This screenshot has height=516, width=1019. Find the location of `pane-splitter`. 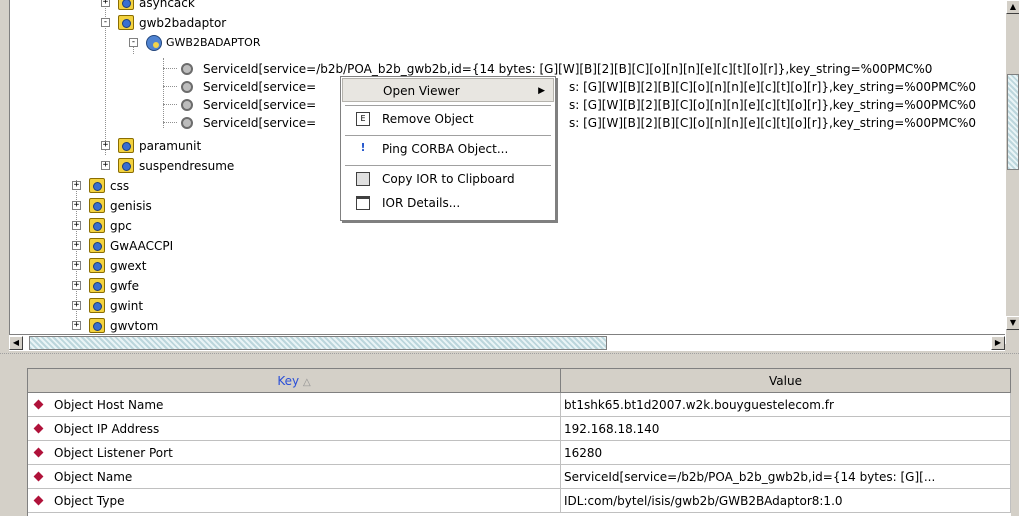

pane-splitter is located at coordinates (509, 355).